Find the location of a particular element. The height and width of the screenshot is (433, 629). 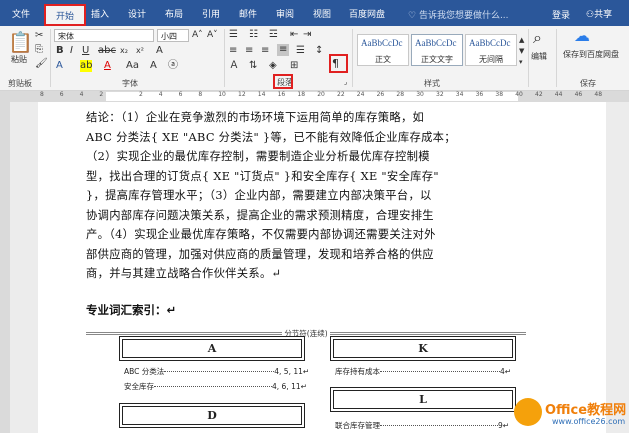

style-normal: AaBbCcDc 正文 is located at coordinates (383, 50).